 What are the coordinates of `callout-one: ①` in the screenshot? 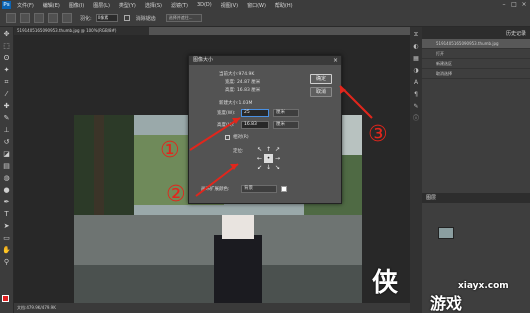 It's located at (170, 150).